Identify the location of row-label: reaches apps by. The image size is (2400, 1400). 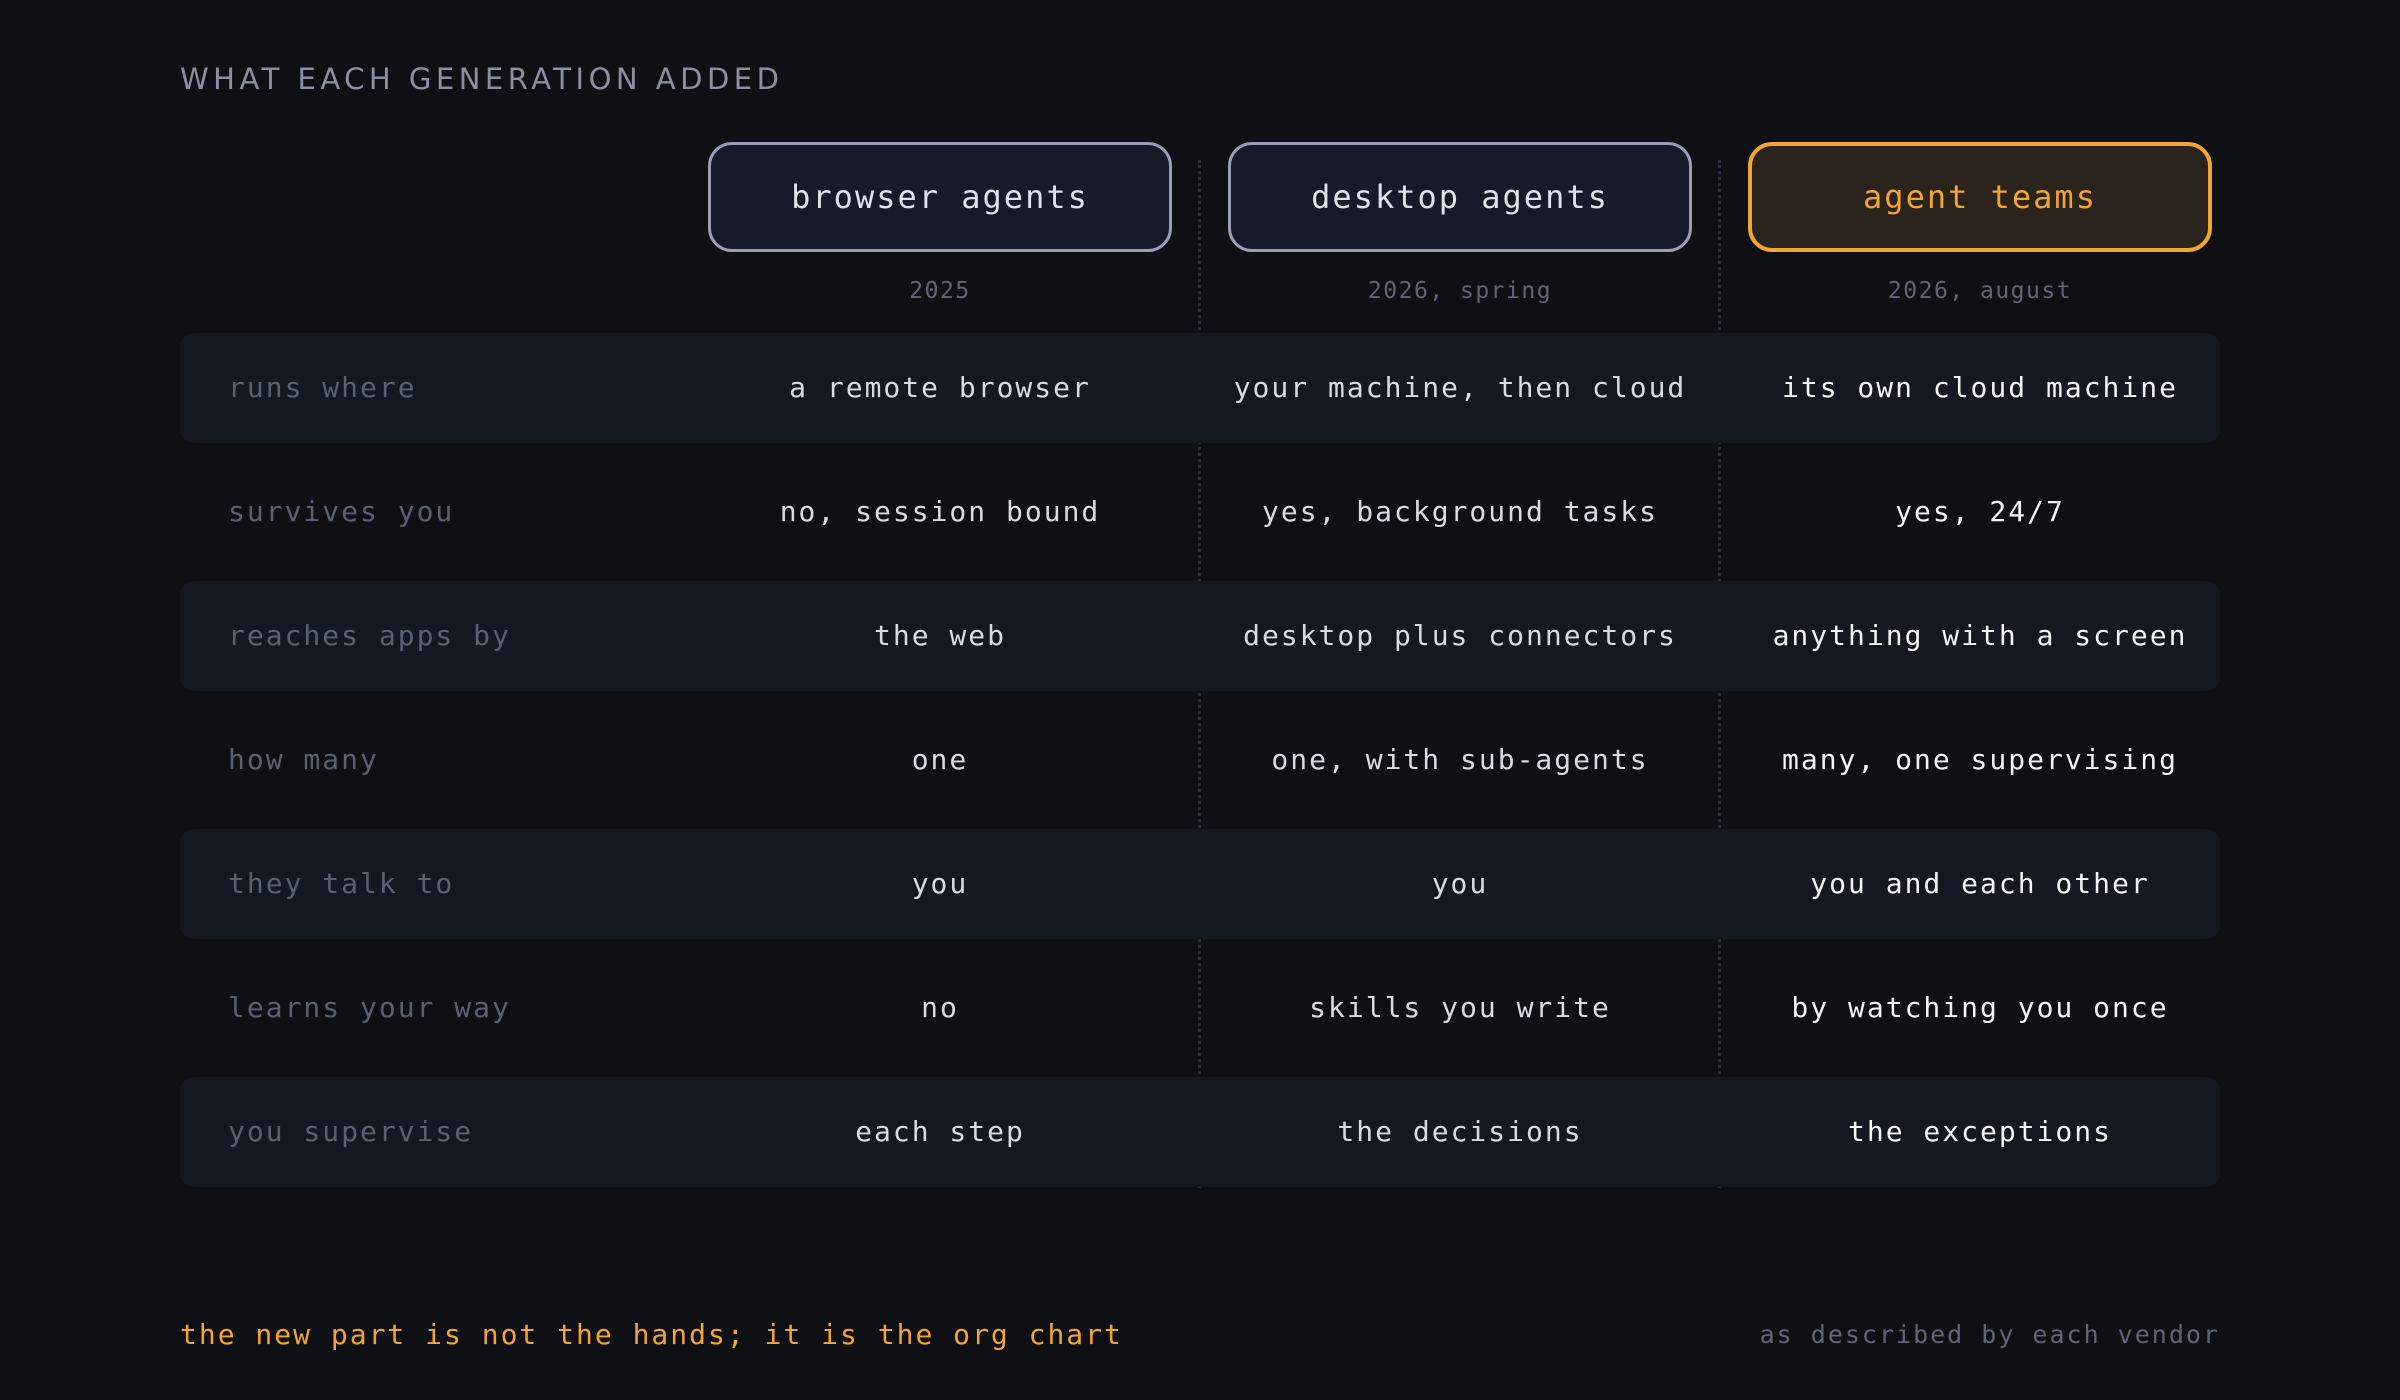
(369, 635).